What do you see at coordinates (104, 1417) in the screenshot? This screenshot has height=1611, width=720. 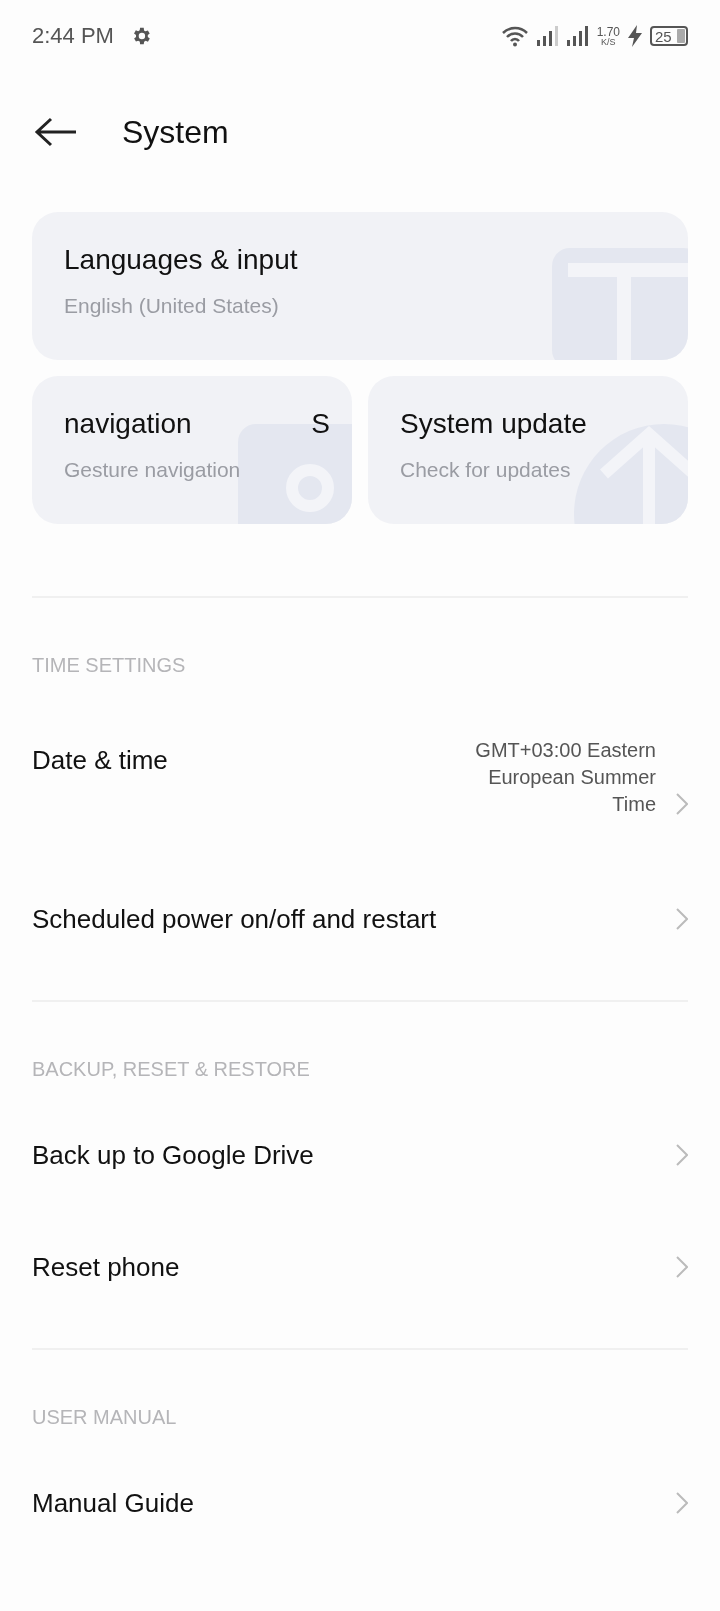 I see `section-header: USER MANUAL` at bounding box center [104, 1417].